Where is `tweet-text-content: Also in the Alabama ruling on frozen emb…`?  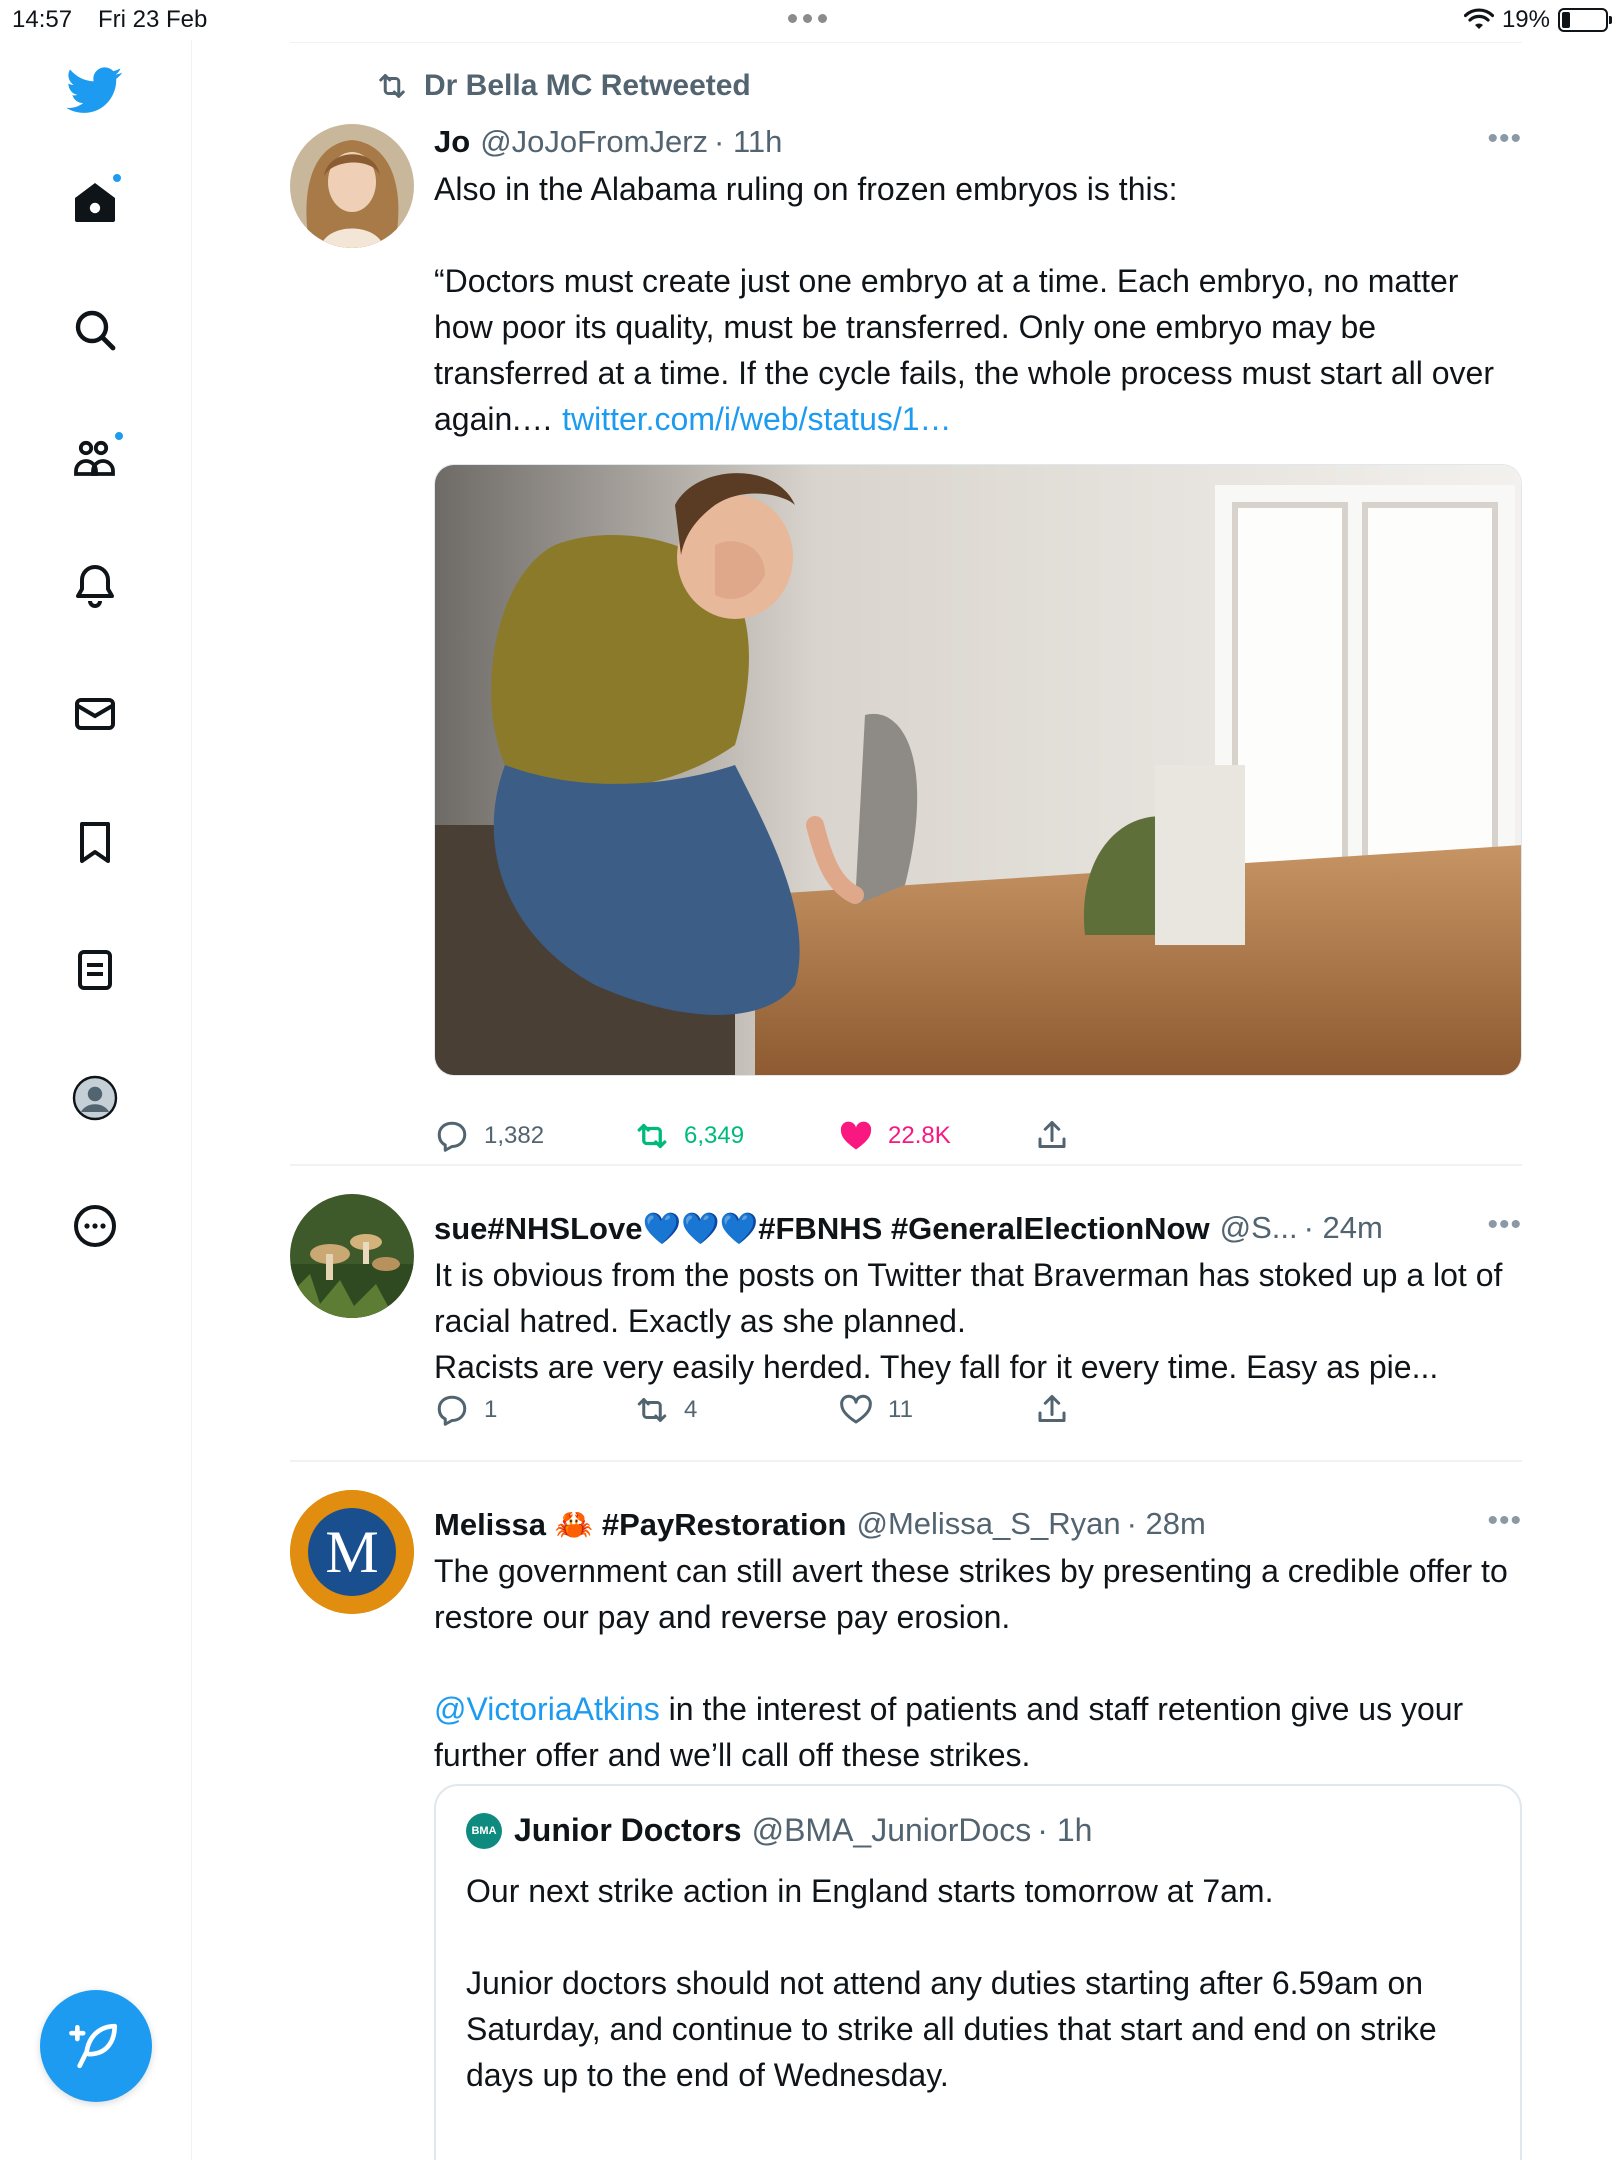 tweet-text-content: Also in the Alabama ruling on frozen emb… is located at coordinates (964, 304).